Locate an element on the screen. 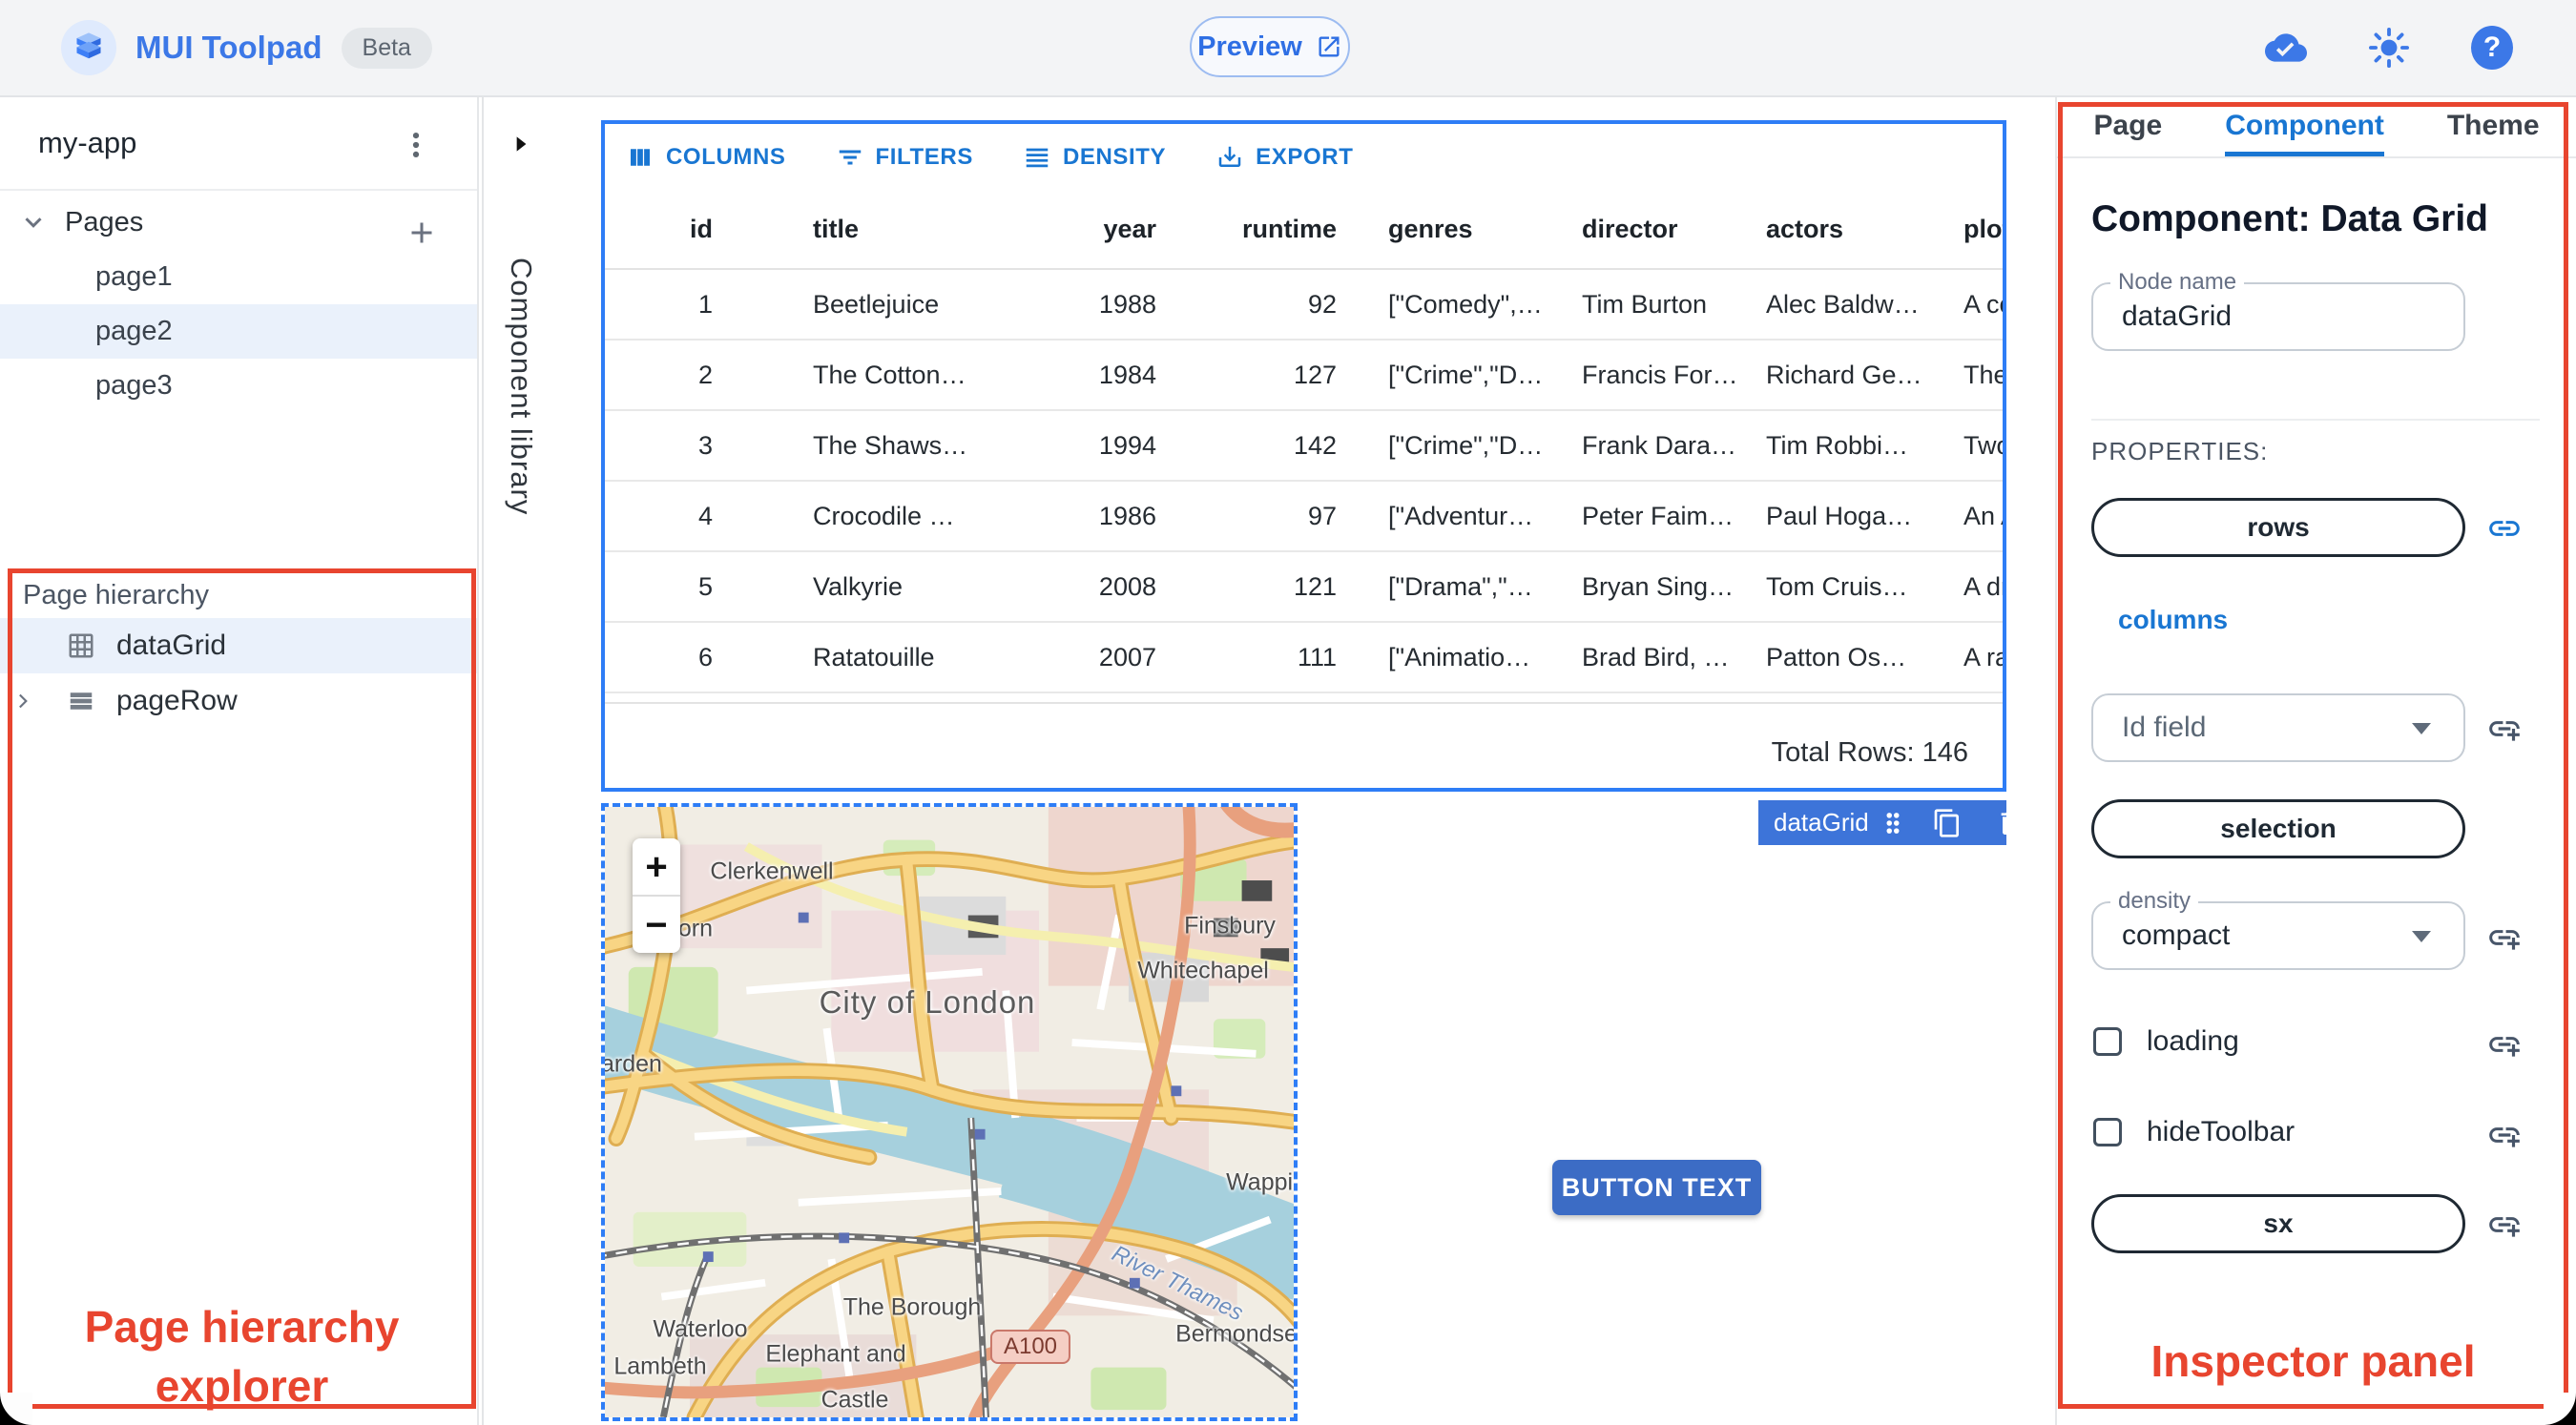 The height and width of the screenshot is (1425, 2576). column-header-title: title is located at coordinates (916, 229).